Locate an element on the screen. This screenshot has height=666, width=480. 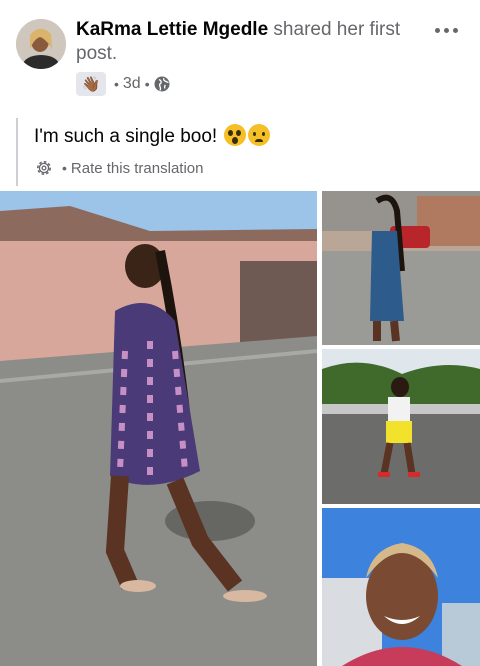
photo-woman-yellow-shorts is located at coordinates (401, 426).